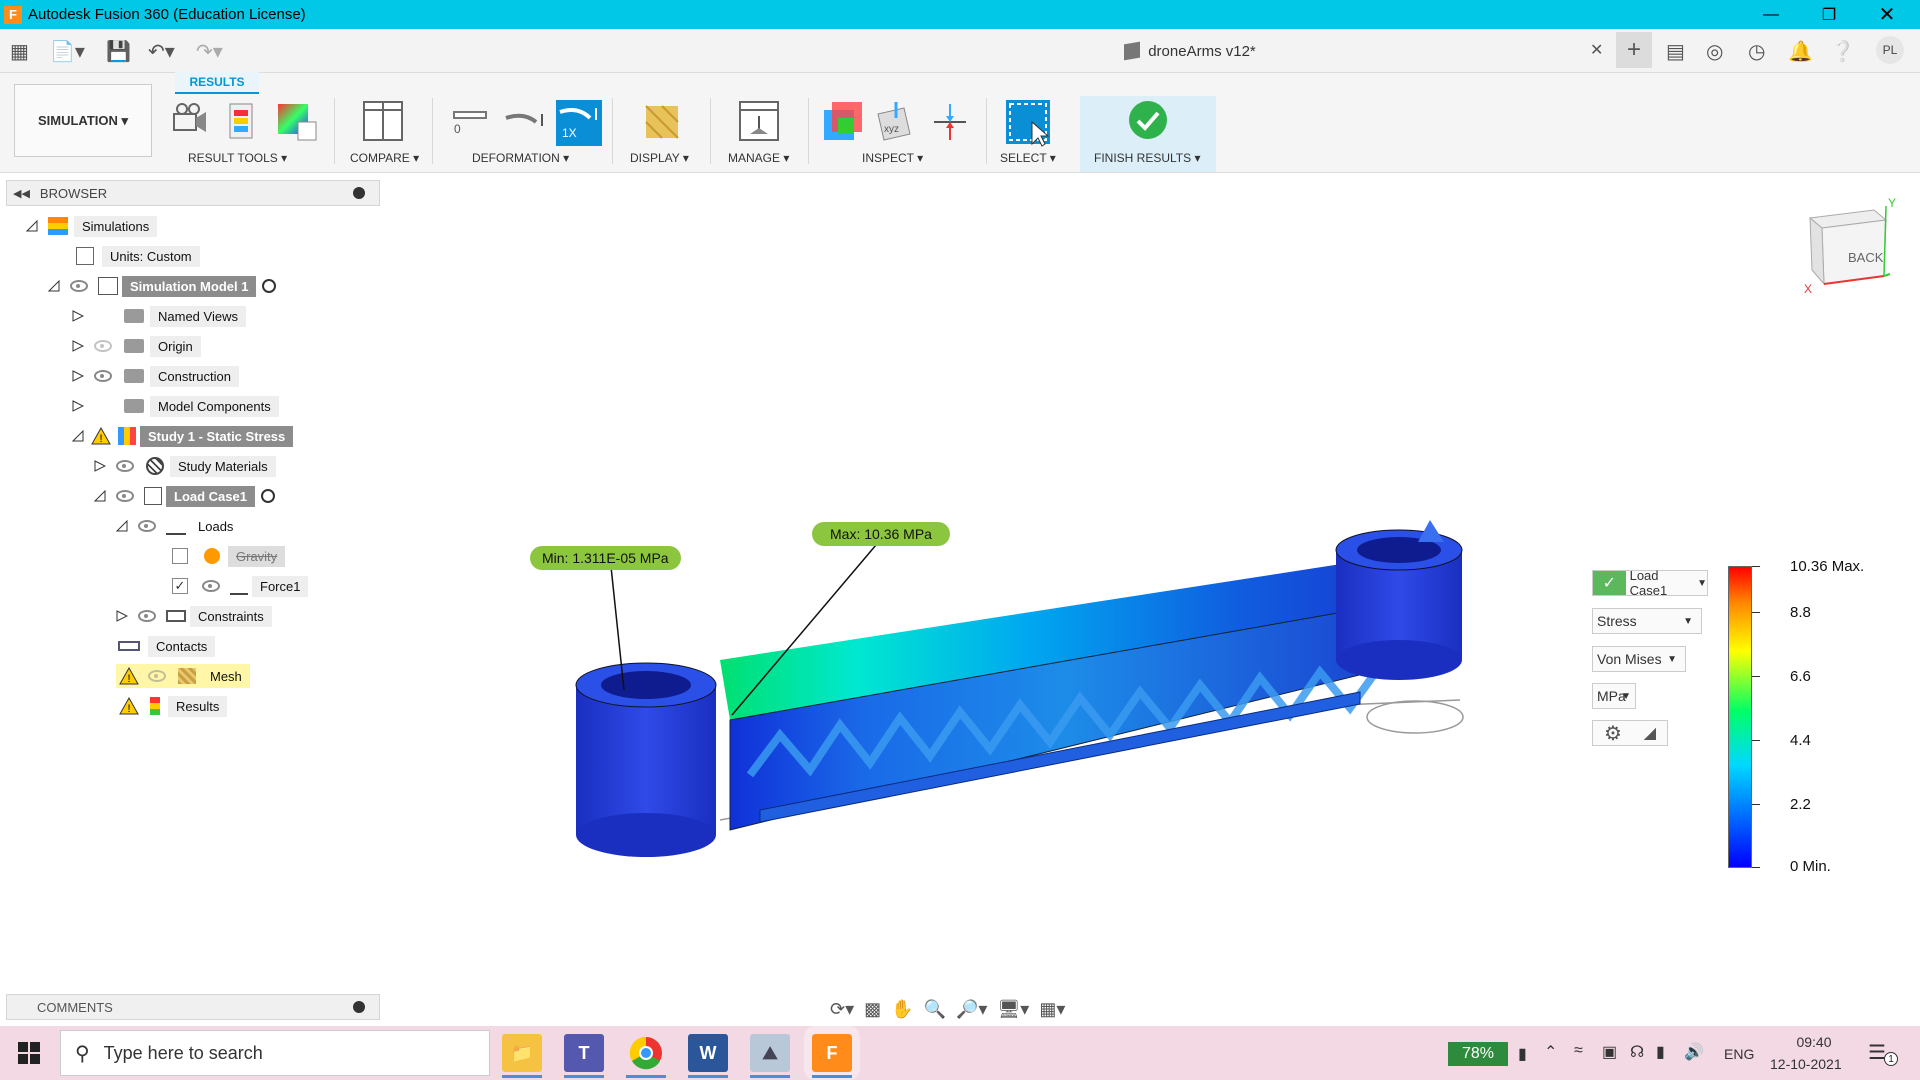 The width and height of the screenshot is (1920, 1080). What do you see at coordinates (1478, 1054) in the screenshot?
I see `battery-indicator: 78%` at bounding box center [1478, 1054].